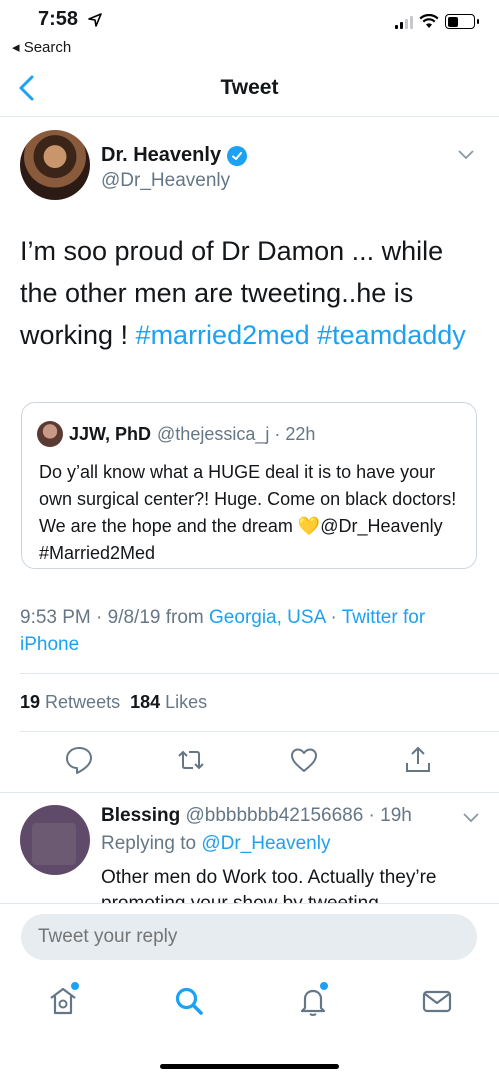 Image resolution: width=499 pixels, height=1080 pixels. I want to click on messages-icon, so click(437, 1001).